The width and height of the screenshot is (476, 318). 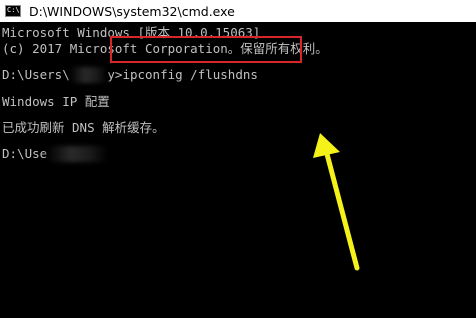 I want to click on prompt-line-1: D:\Users\xxxxxy>ipconfig /flushdns, so click(x=130, y=75).